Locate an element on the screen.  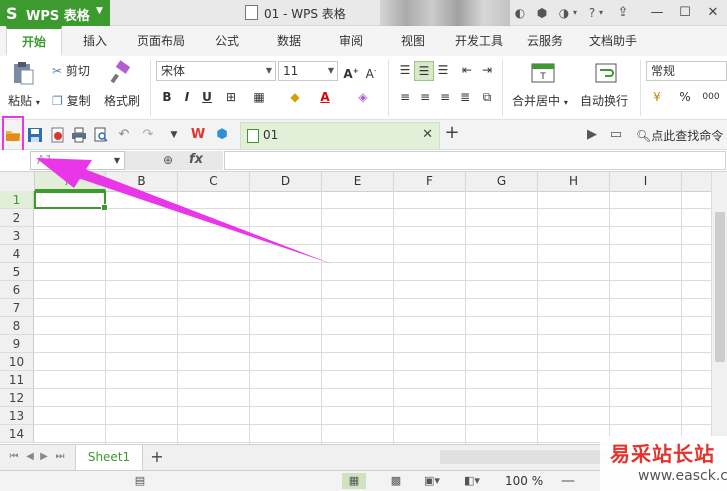
normal-view-icon: ▦ is located at coordinates (354, 481).